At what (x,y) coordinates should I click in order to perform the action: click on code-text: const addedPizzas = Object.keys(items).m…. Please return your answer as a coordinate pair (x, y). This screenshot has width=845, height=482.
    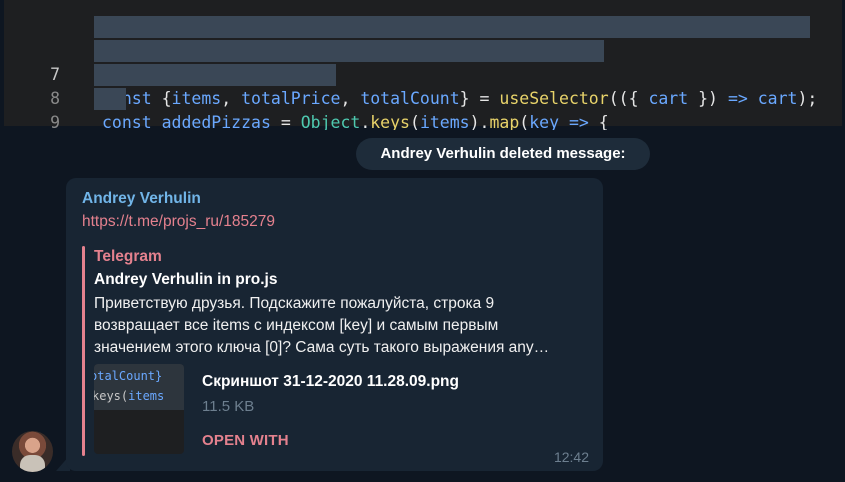
    Looking at the image, I should click on (355, 121).